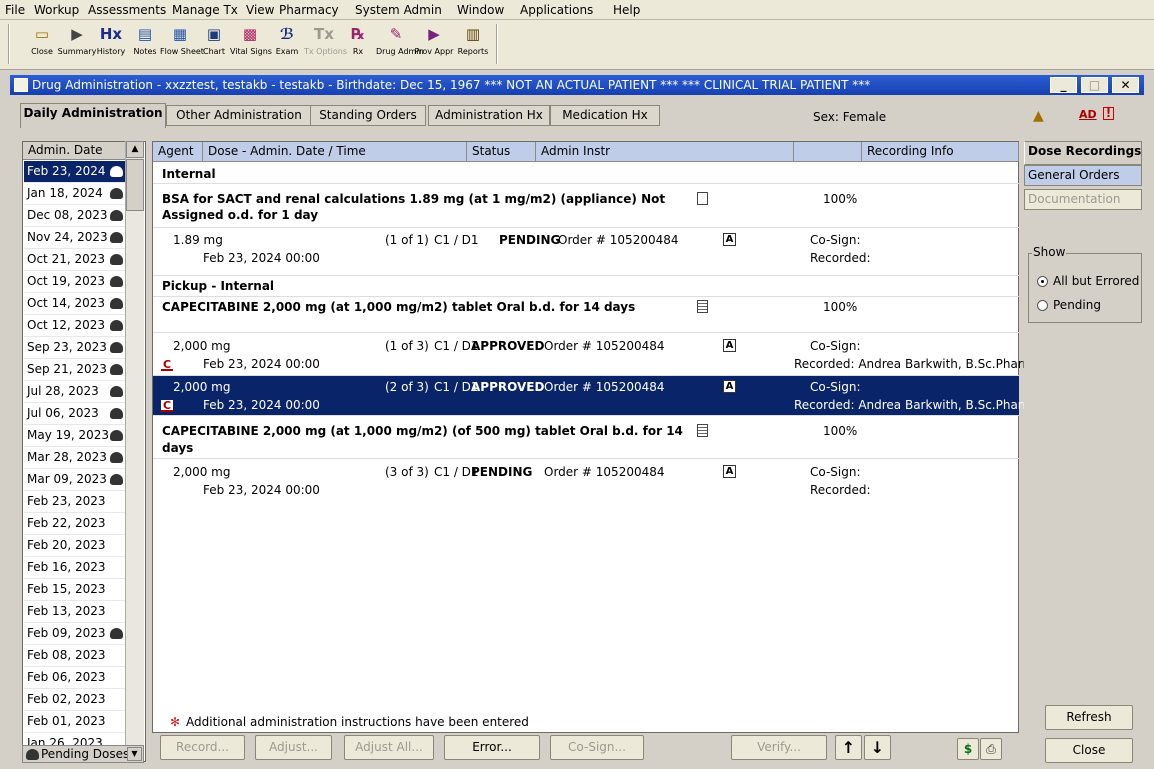 The image size is (1154, 769). What do you see at coordinates (15, 10) in the screenshot?
I see `menu-file: File` at bounding box center [15, 10].